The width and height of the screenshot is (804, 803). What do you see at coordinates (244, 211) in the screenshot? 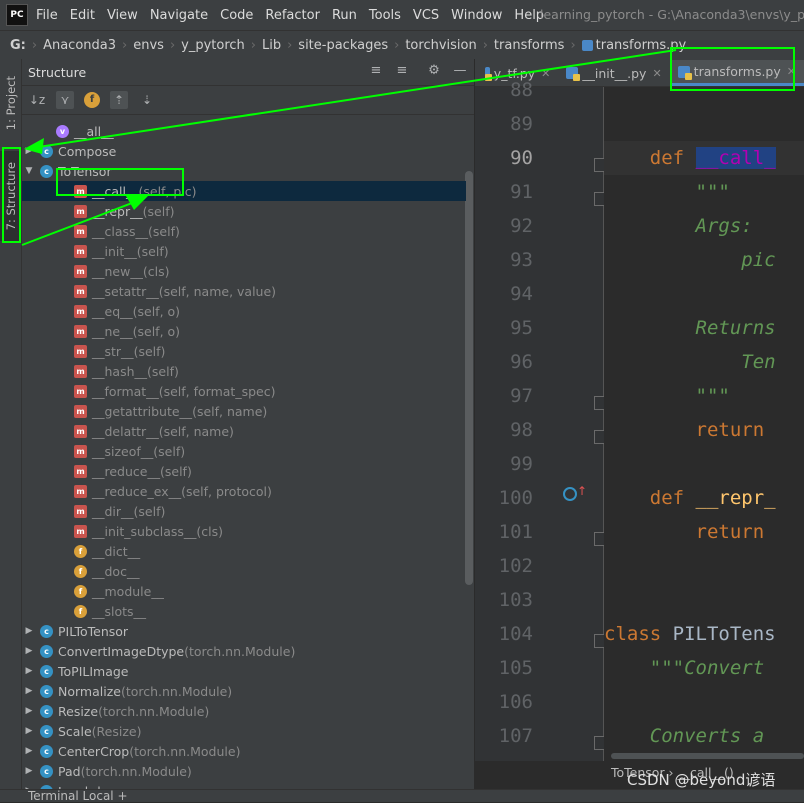
I see `tree-item-repr: m __repr__(self)` at bounding box center [244, 211].